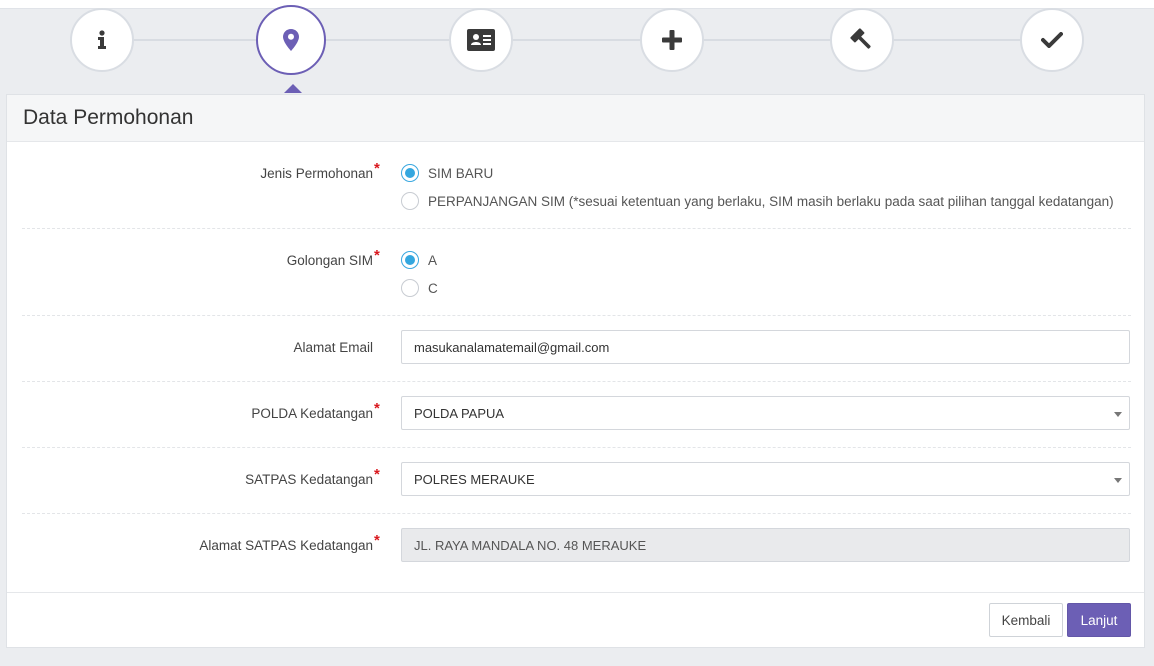 This screenshot has width=1154, height=666. I want to click on radio-label: A, so click(433, 260).